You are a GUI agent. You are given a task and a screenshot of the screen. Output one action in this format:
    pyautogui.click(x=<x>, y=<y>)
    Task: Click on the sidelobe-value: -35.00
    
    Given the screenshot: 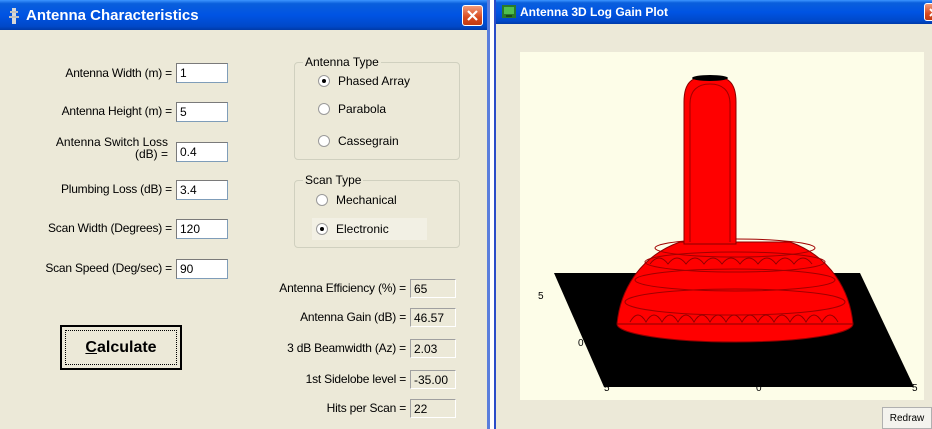 What is the action you would take?
    pyautogui.click(x=433, y=379)
    